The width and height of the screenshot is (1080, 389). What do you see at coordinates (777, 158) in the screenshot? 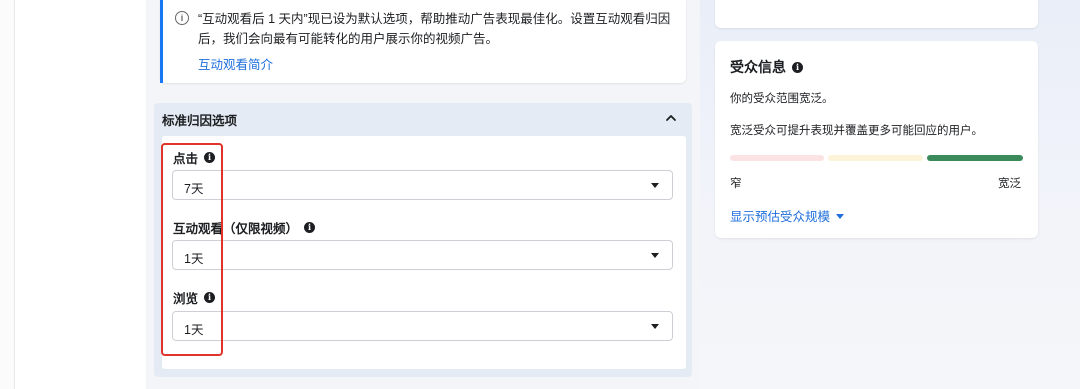
I see `audience-meter-narrow-segment` at bounding box center [777, 158].